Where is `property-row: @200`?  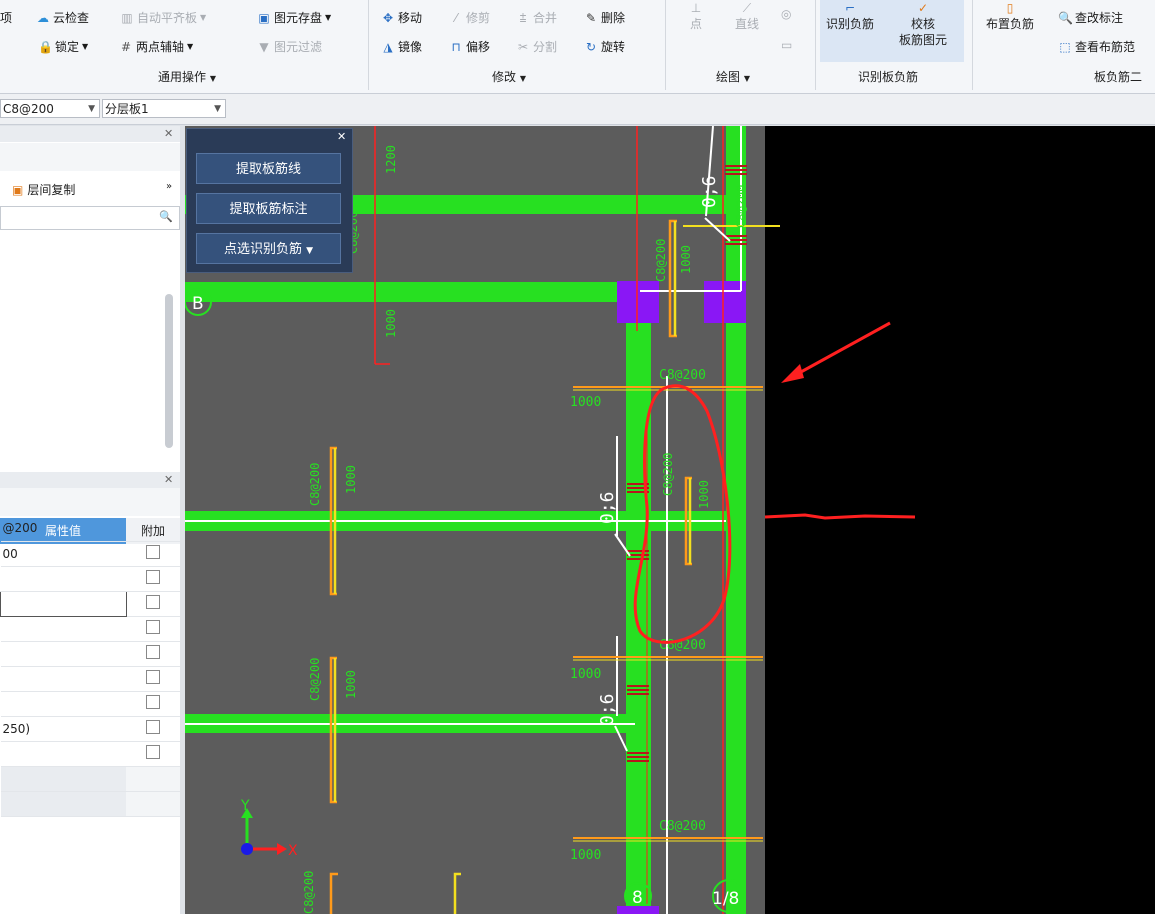 property-row: @200 is located at coordinates (90, 529).